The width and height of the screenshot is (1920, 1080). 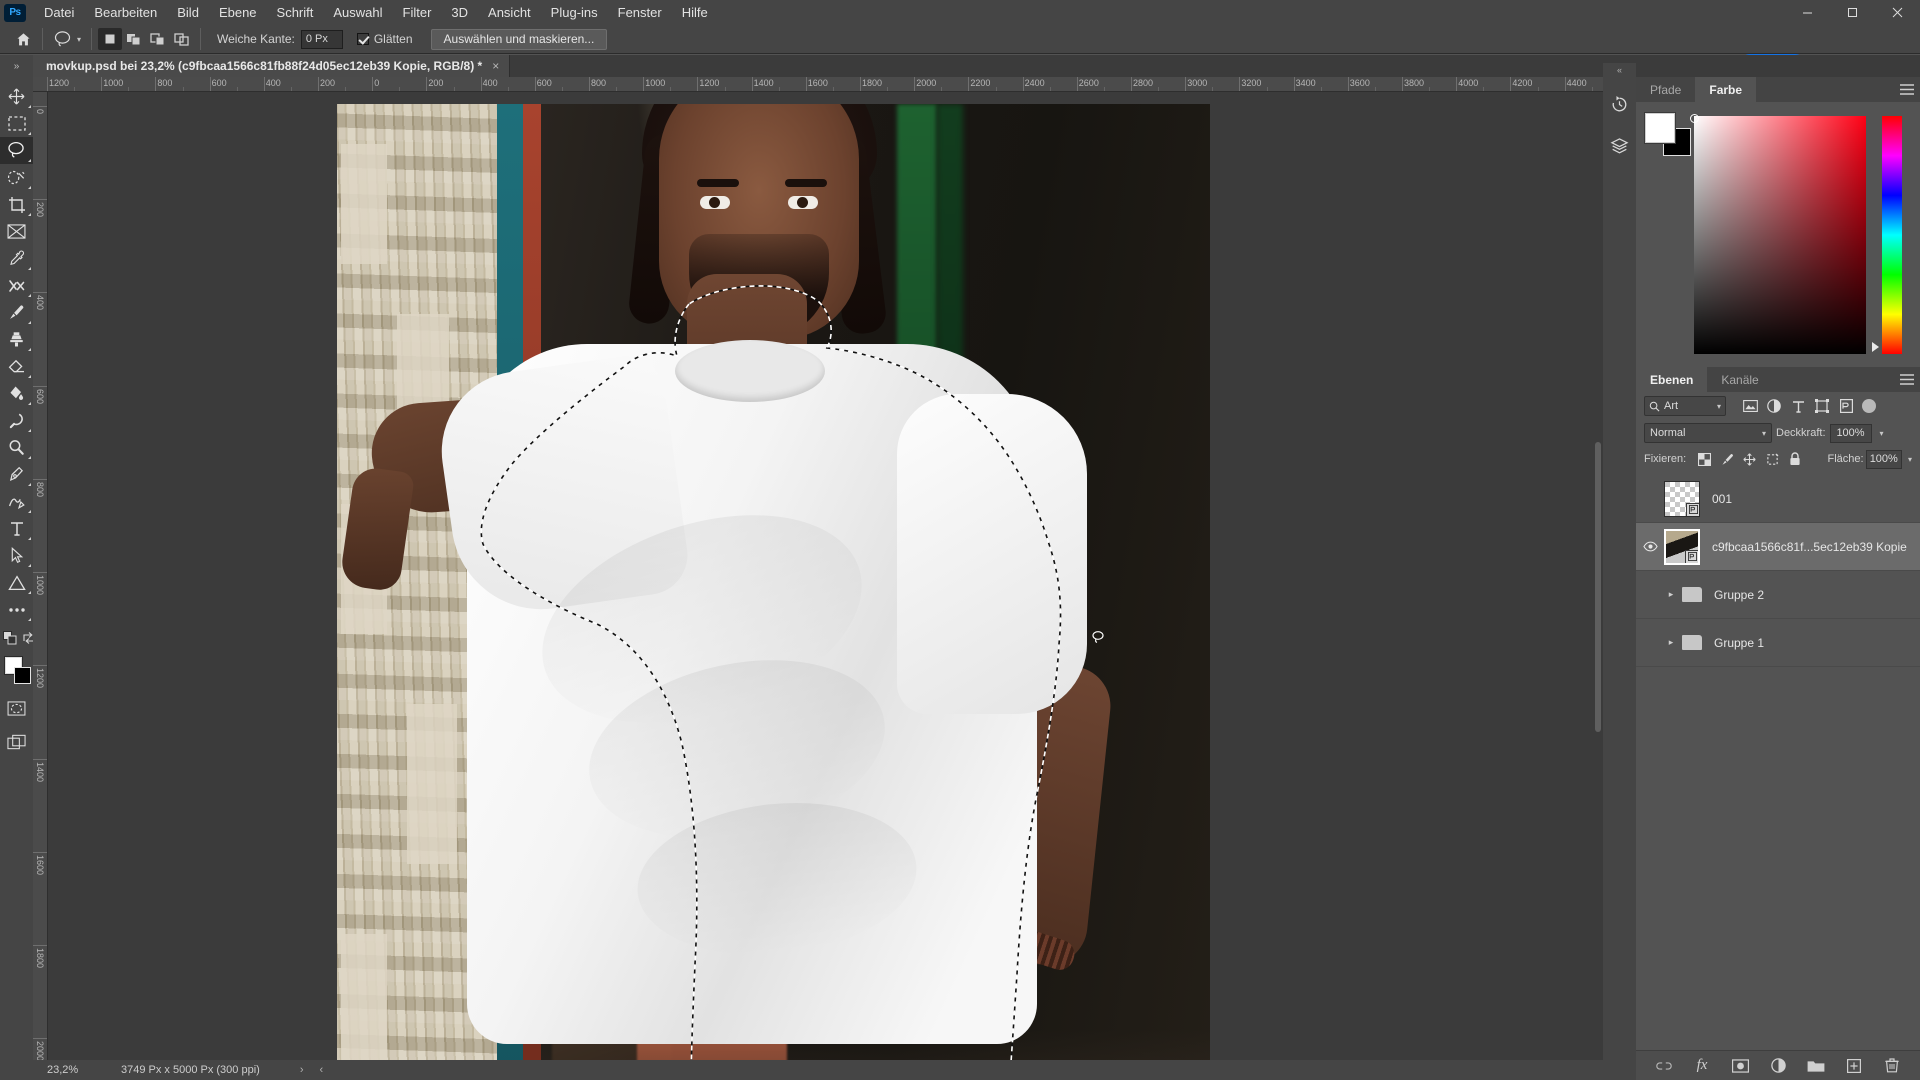 I want to click on default-colors-icon, so click(x=10, y=639).